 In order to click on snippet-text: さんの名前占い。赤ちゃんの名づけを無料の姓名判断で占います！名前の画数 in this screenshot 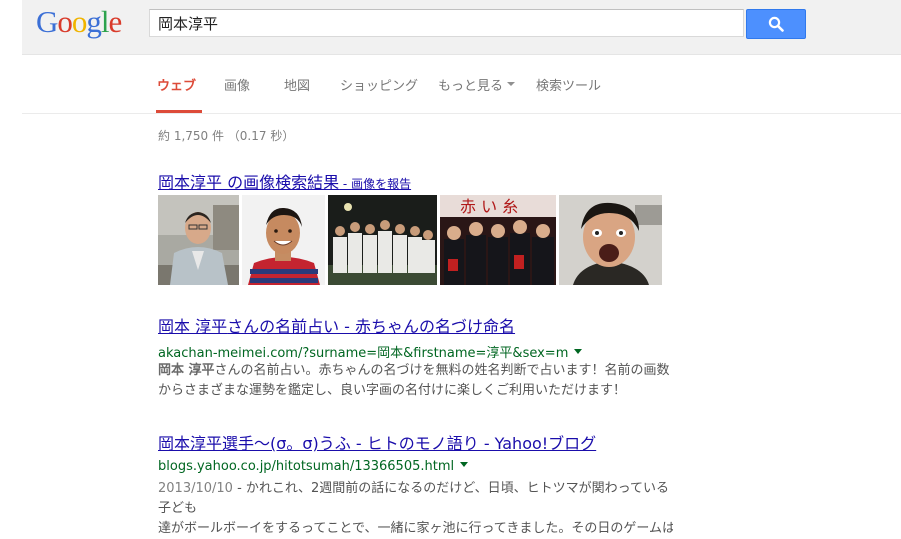, I will do `click(442, 370)`.